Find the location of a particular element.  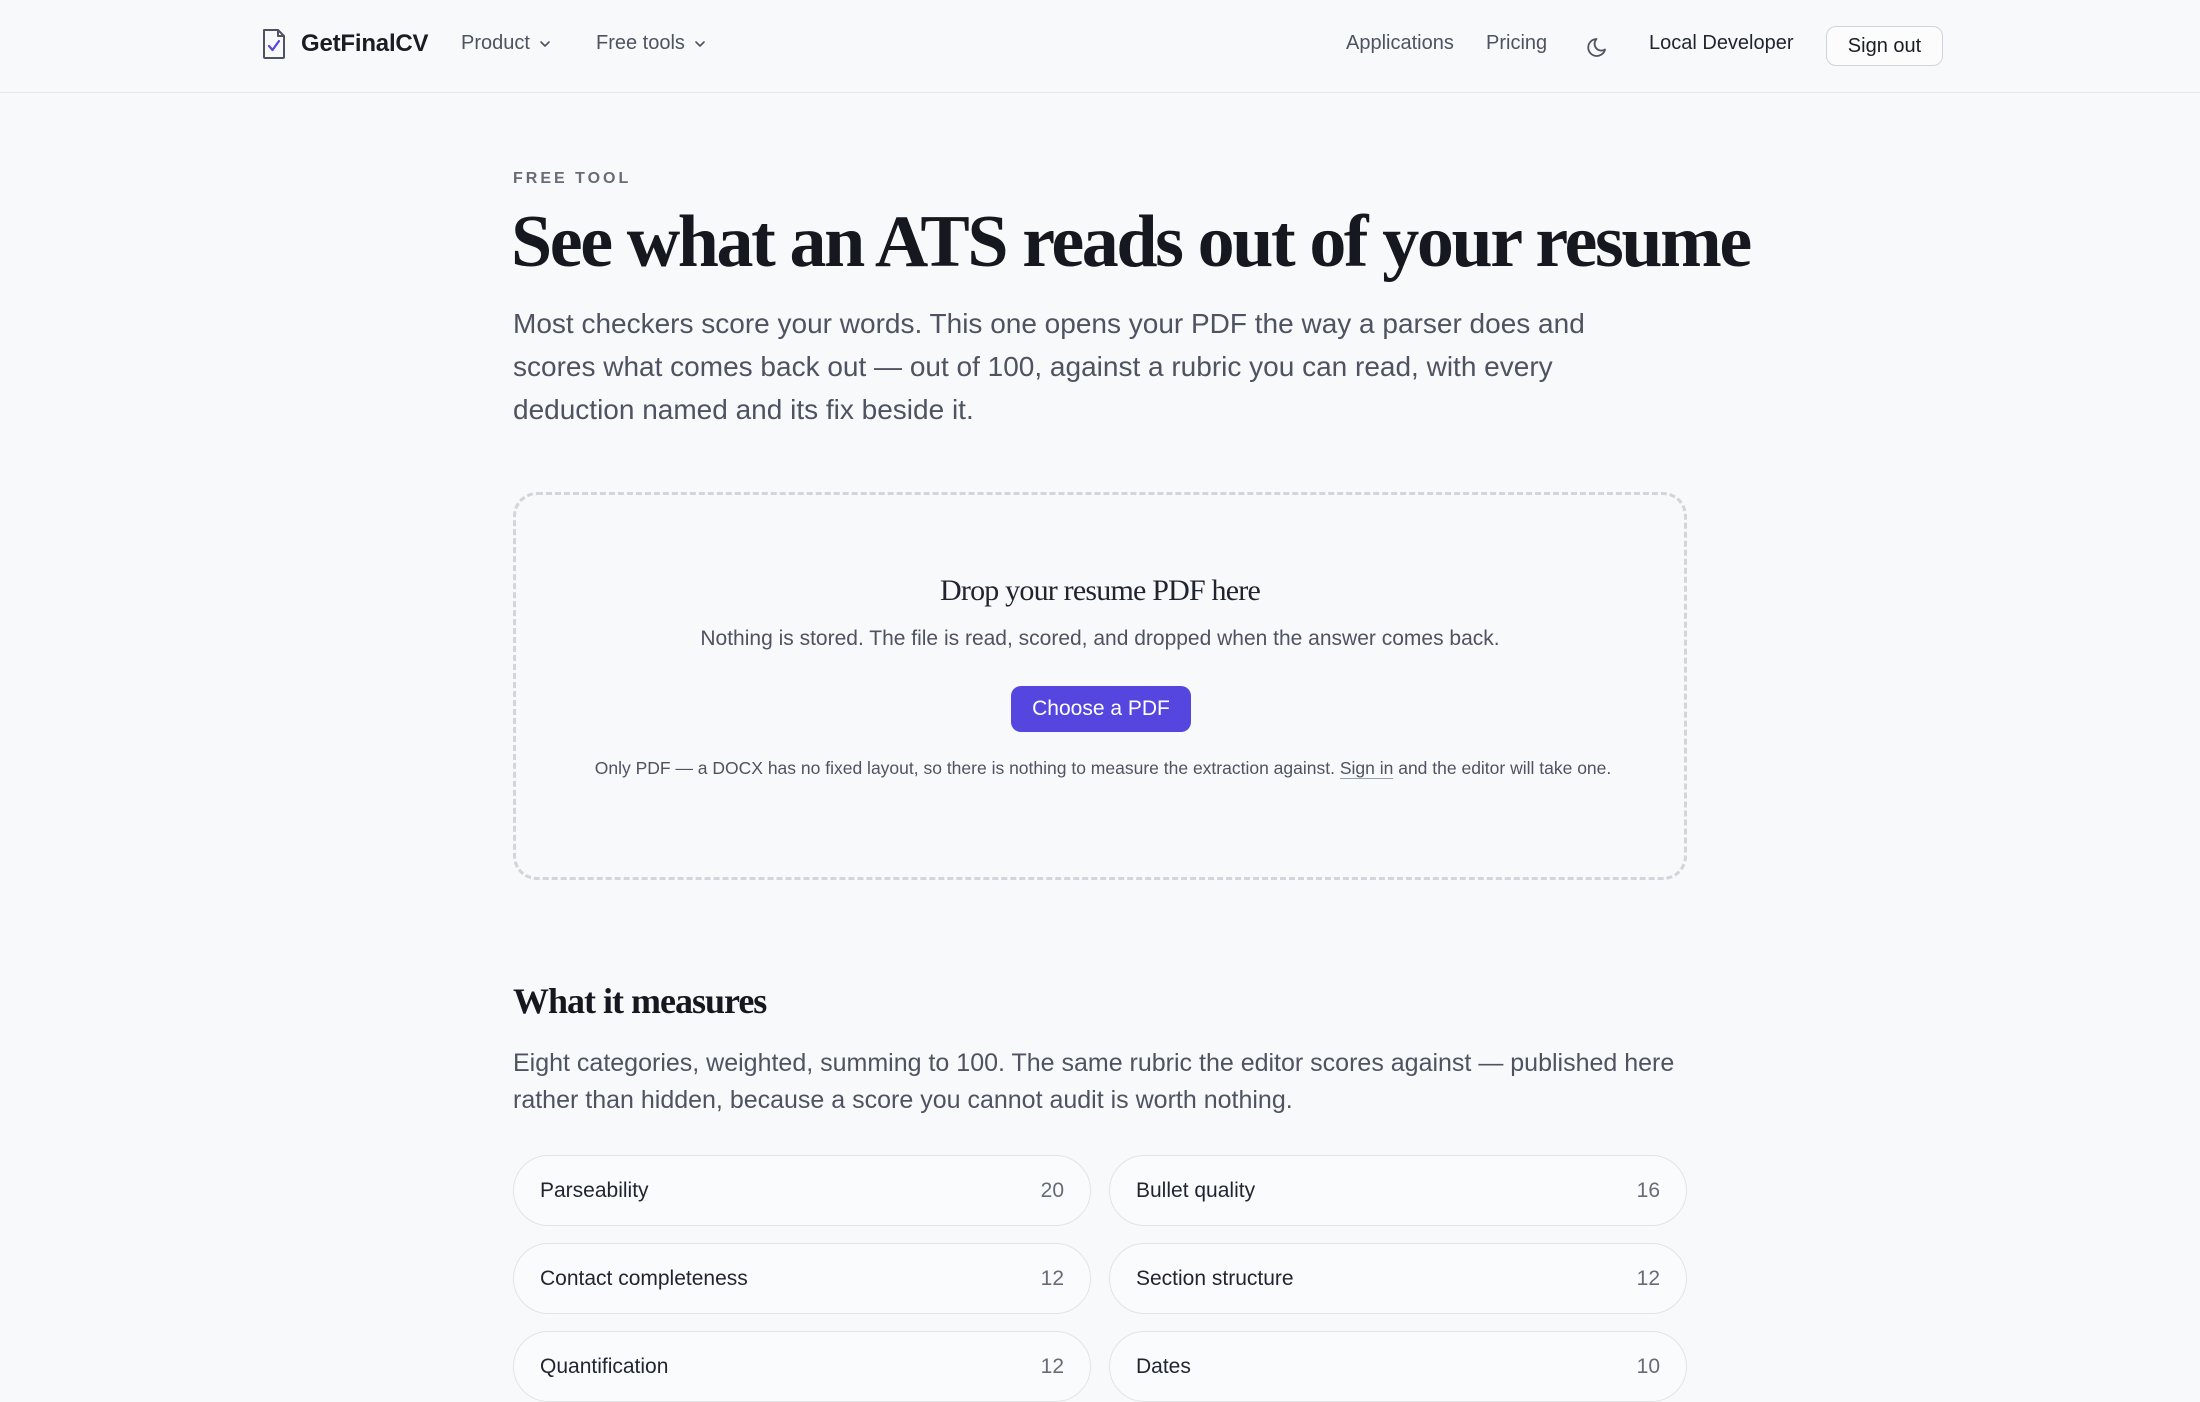

choose-pdf-button: Choose a PDF is located at coordinates (1101, 709).